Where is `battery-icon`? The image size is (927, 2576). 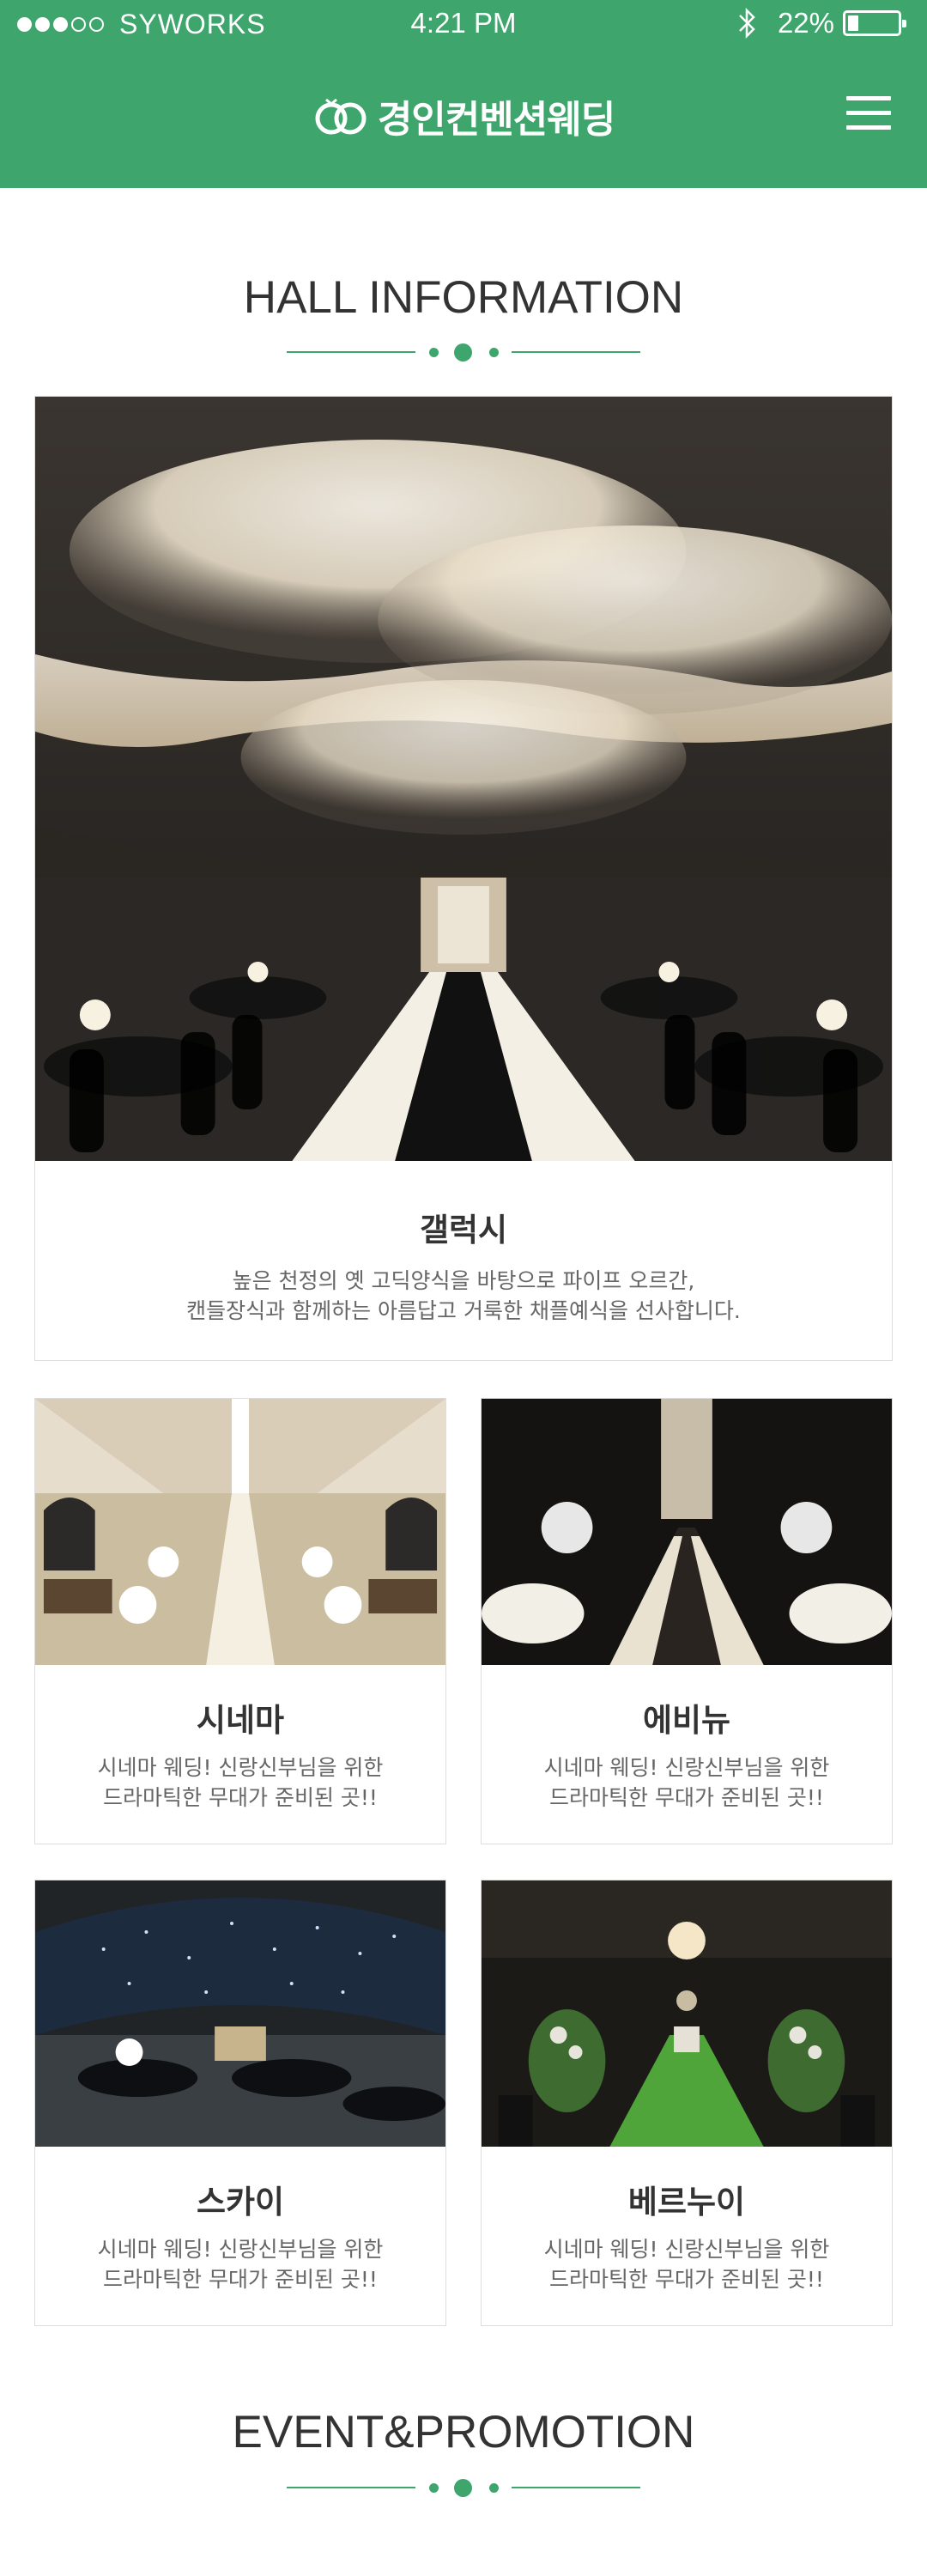 battery-icon is located at coordinates (874, 23).